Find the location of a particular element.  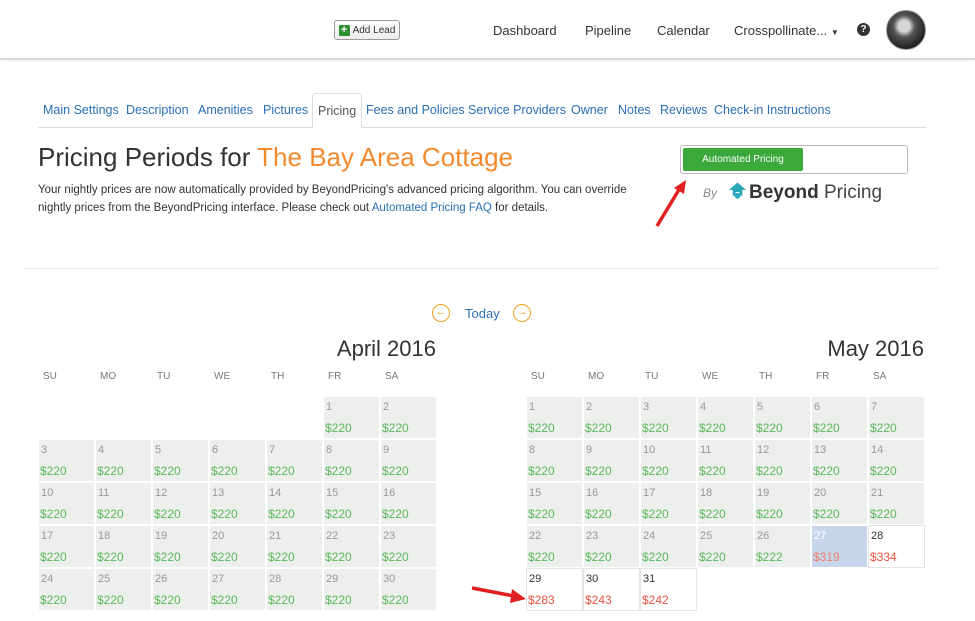

day-number: 17 is located at coordinates (649, 493).